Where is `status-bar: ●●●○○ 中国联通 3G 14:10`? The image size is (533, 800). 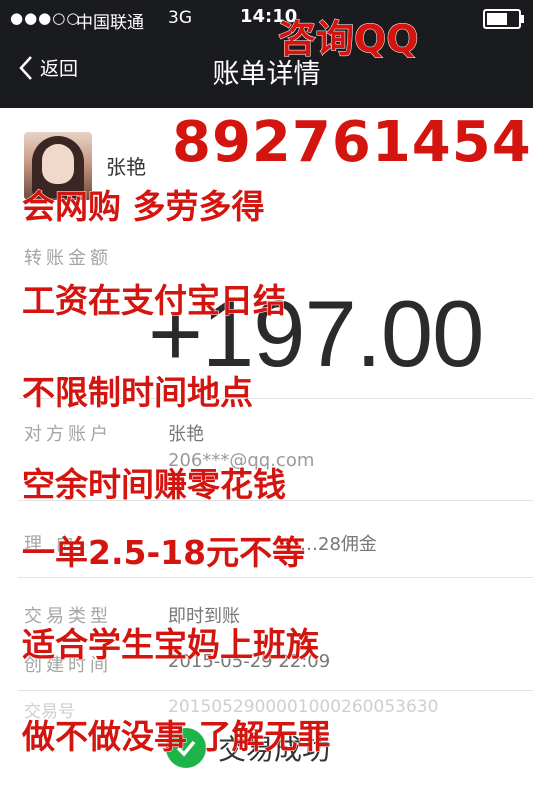 status-bar: ●●●○○ 中国联通 3G 14:10 is located at coordinates (266, 19).